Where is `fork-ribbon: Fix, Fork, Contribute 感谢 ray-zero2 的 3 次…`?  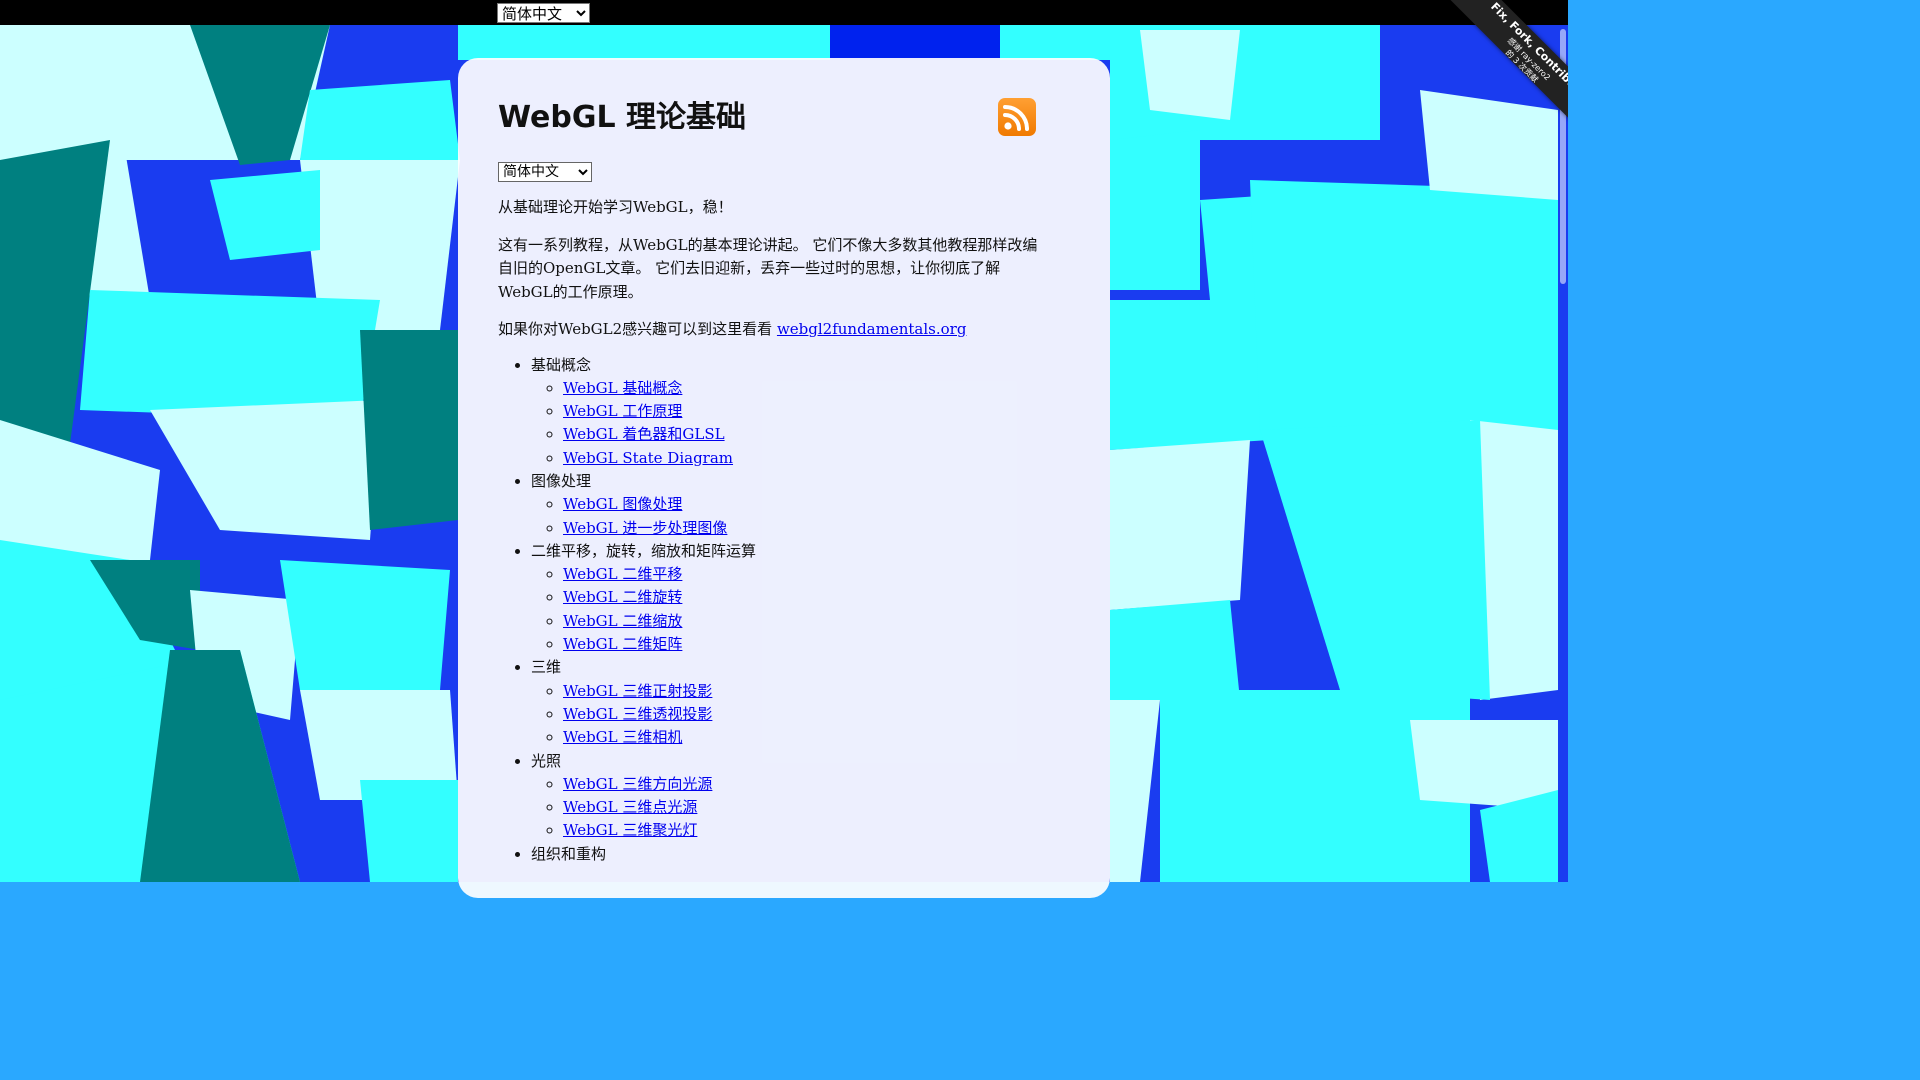
fork-ribbon: Fix, Fork, Contribute 感谢 ray-zero2 的 3 次… is located at coordinates (1497, 80).